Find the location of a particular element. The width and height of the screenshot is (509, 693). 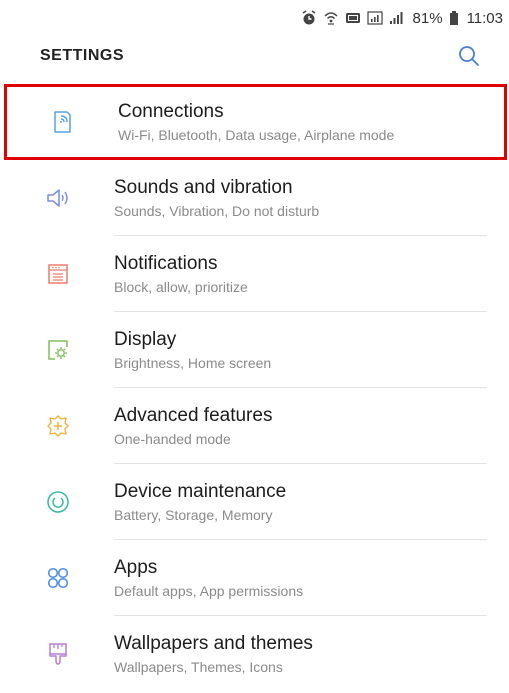

search-icon is located at coordinates (469, 56).